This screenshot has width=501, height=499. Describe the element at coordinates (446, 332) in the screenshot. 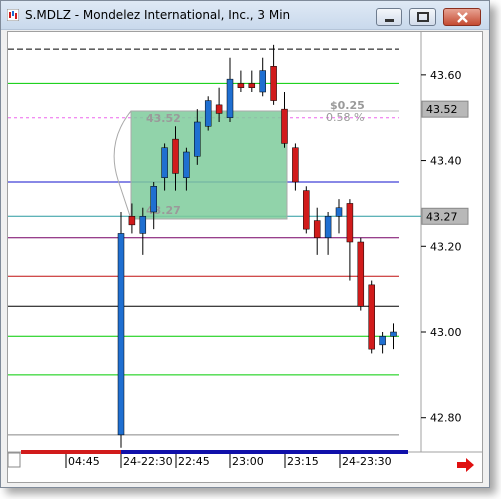

I see `price-tick-label: 43.00` at that location.